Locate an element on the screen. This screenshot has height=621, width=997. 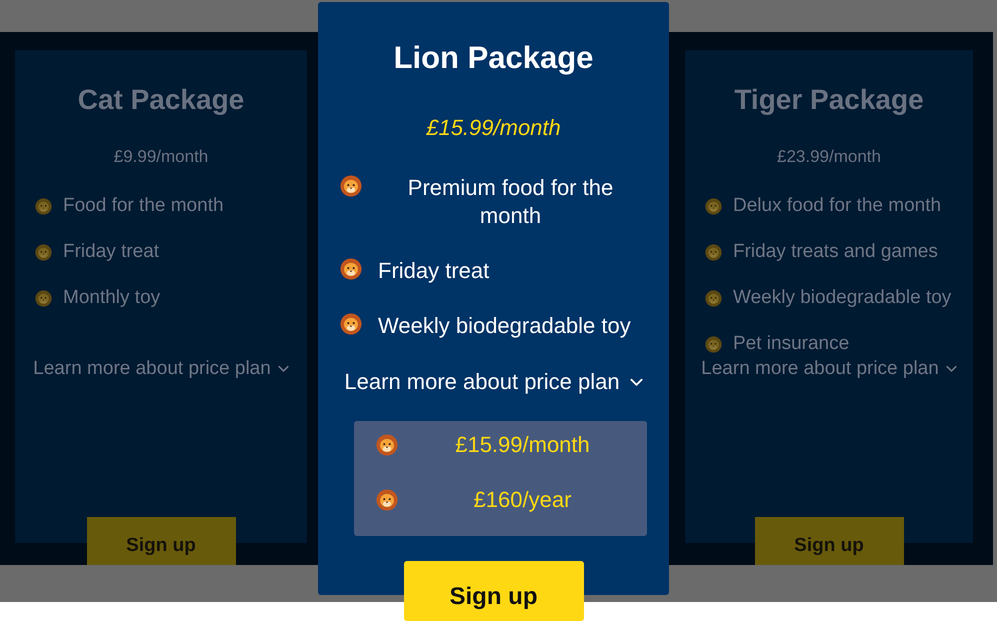
package-title: Lion Package is located at coordinates (494, 58).